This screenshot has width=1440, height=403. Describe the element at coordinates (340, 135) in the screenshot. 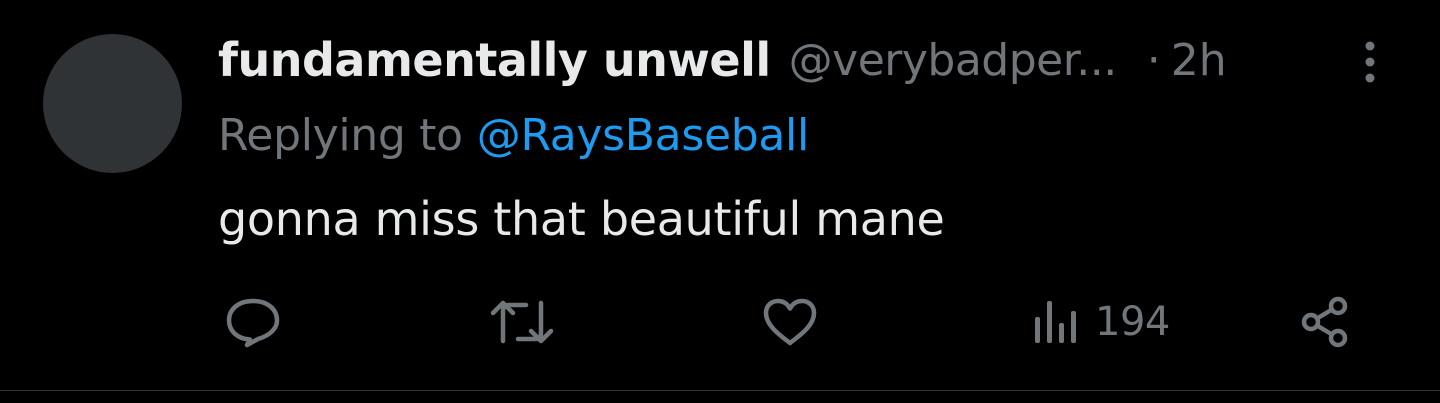

I see `replying-to-label: Replying to` at that location.